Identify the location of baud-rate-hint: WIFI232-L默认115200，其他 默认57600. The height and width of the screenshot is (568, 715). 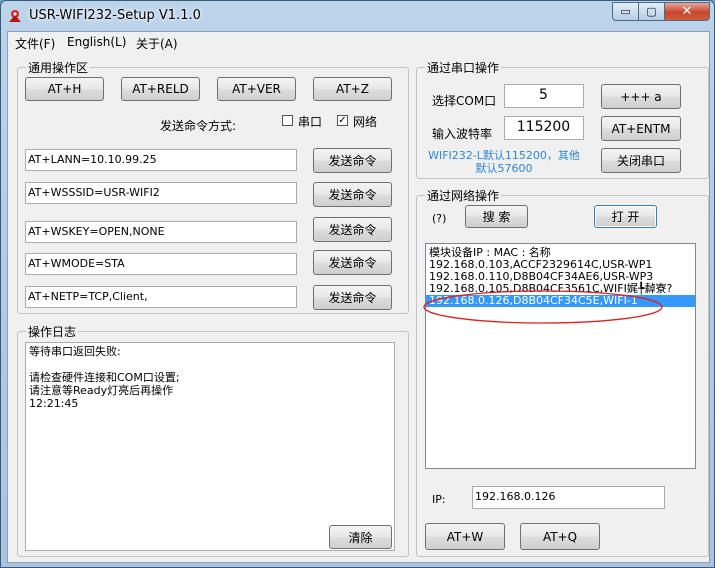
(504, 162).